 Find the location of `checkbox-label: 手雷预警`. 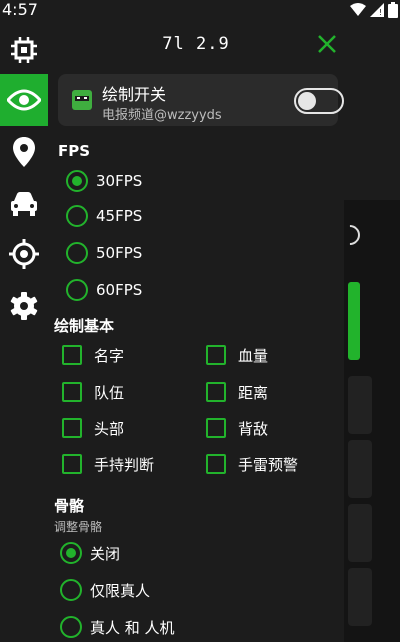

checkbox-label: 手雷预警 is located at coordinates (268, 464).